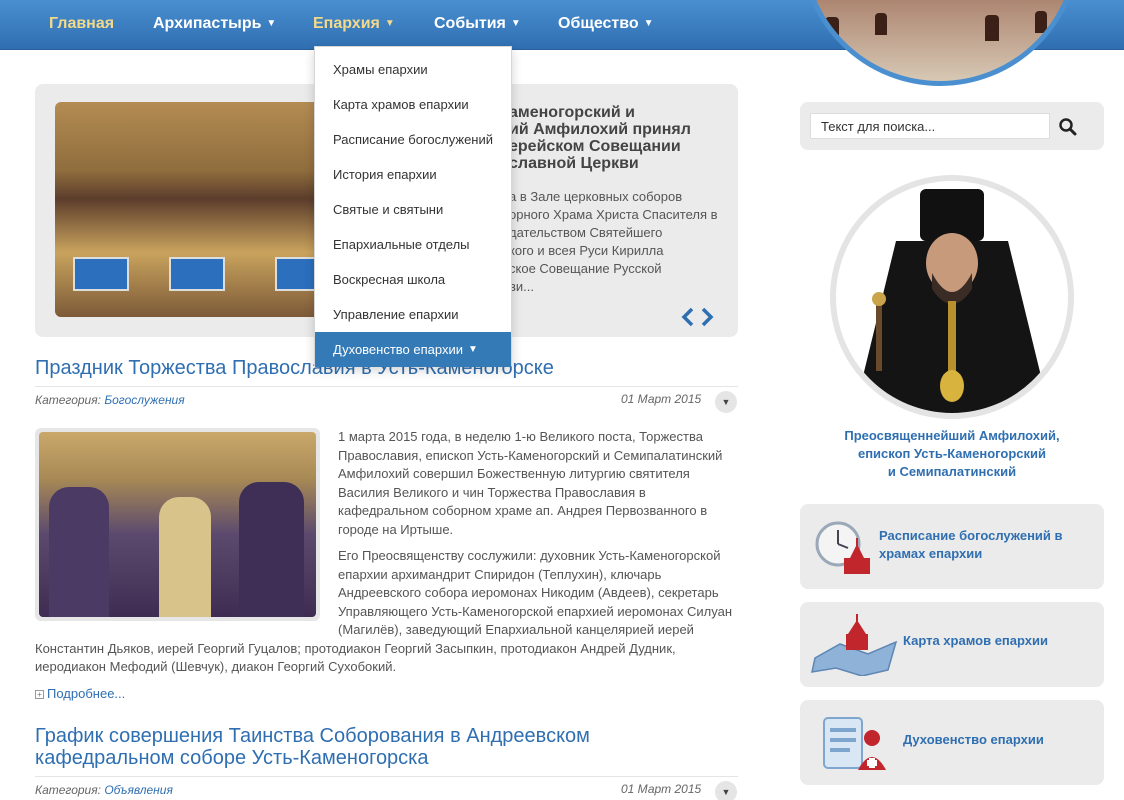  Describe the element at coordinates (413, 279) in the screenshot. I see `dropdown-item-sunday-school: Воскресная школа` at that location.